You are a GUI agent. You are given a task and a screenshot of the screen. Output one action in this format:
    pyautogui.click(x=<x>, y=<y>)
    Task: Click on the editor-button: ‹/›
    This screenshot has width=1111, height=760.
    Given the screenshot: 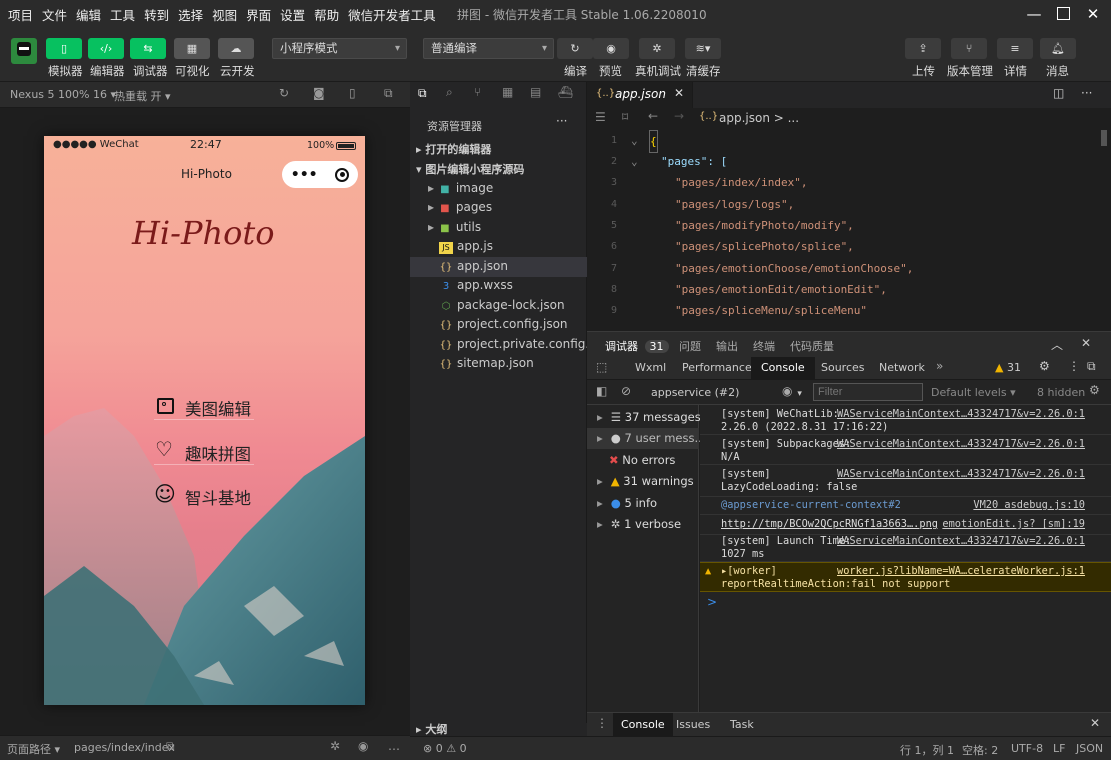 What is the action you would take?
    pyautogui.click(x=106, y=48)
    